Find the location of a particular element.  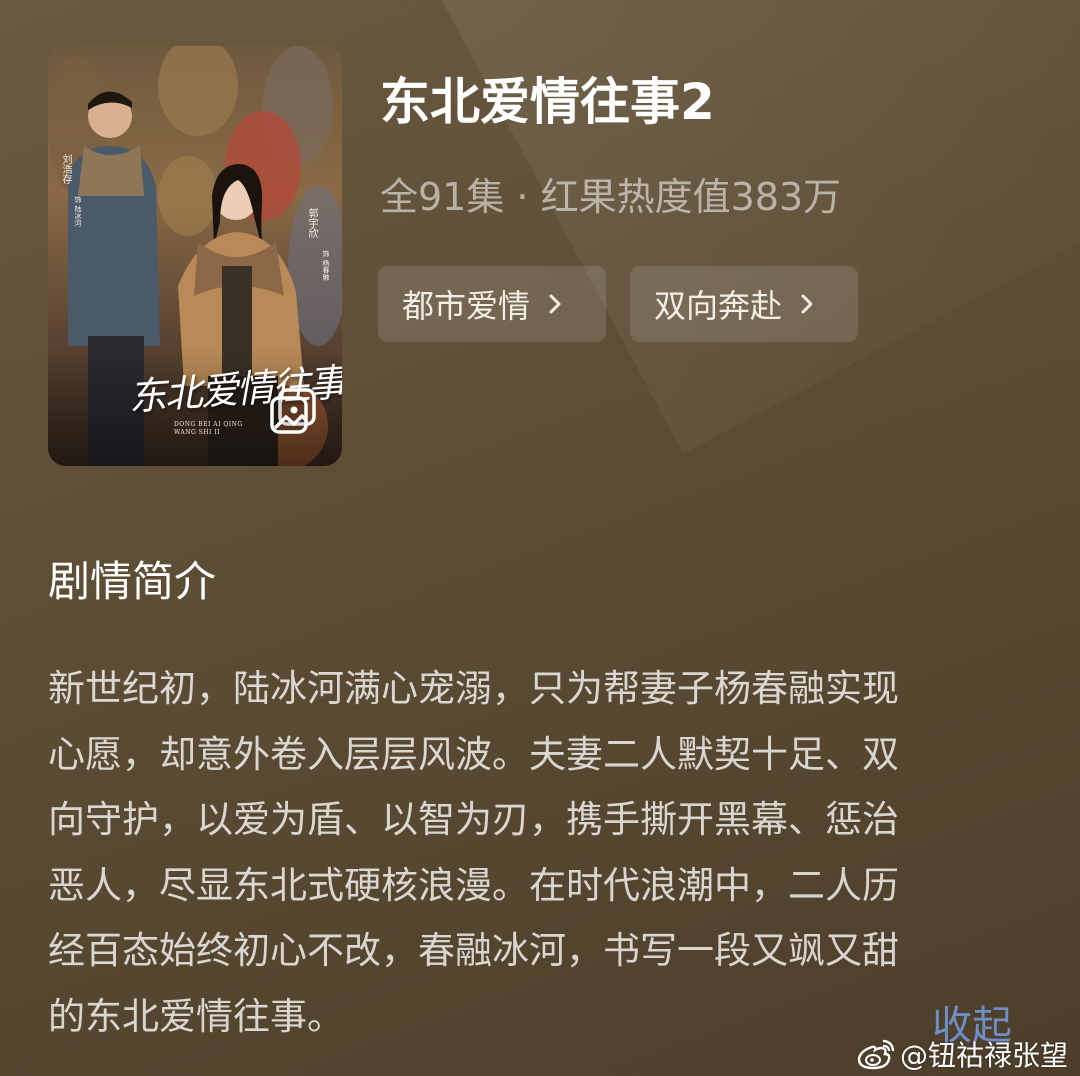

poster-subtitle-art: DONG BEI AI QING WANG SHI II is located at coordinates (208, 428).